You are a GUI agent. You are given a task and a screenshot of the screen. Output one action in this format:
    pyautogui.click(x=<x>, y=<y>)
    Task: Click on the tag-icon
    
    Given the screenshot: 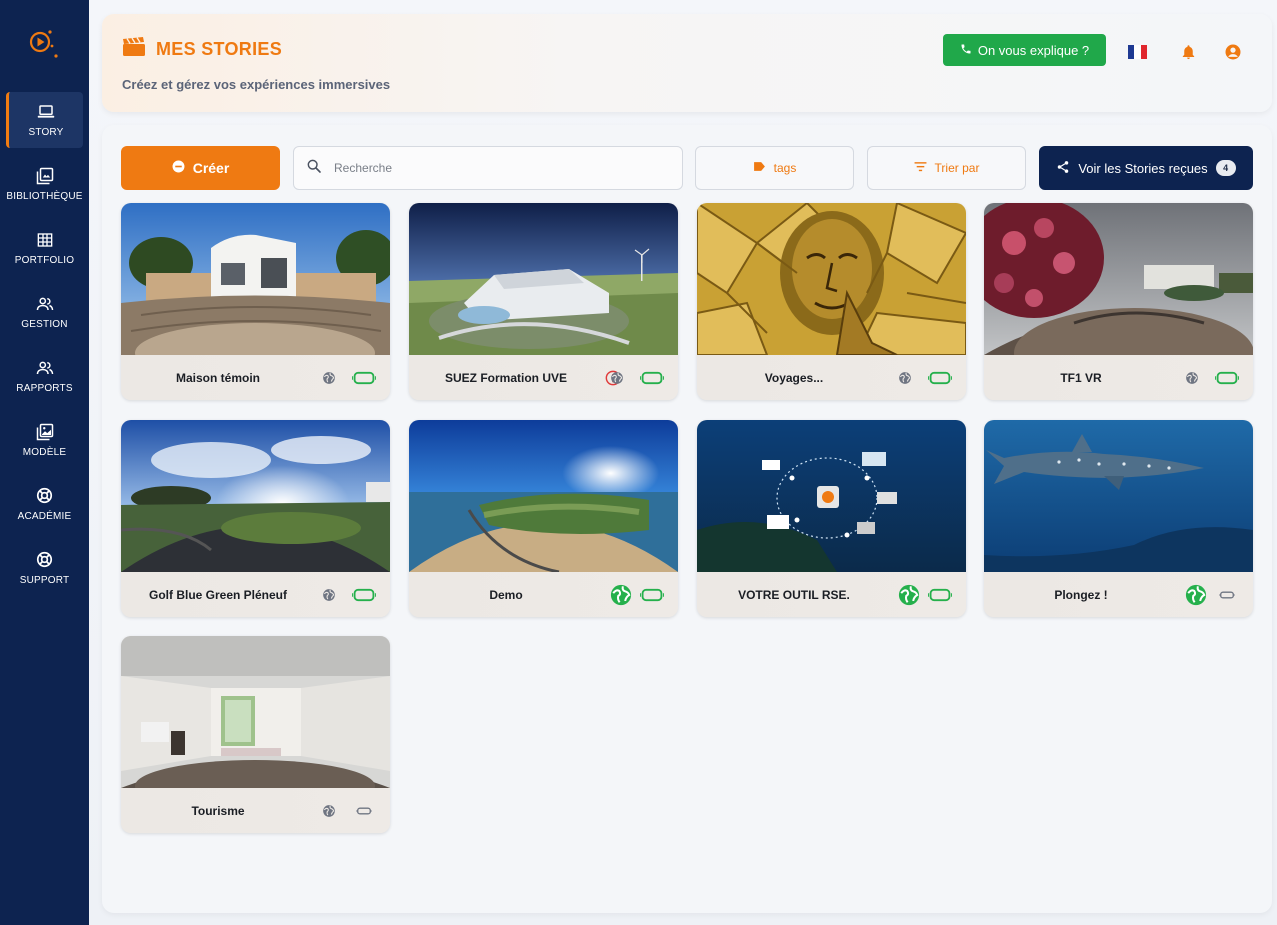 What is the action you would take?
    pyautogui.click(x=759, y=168)
    